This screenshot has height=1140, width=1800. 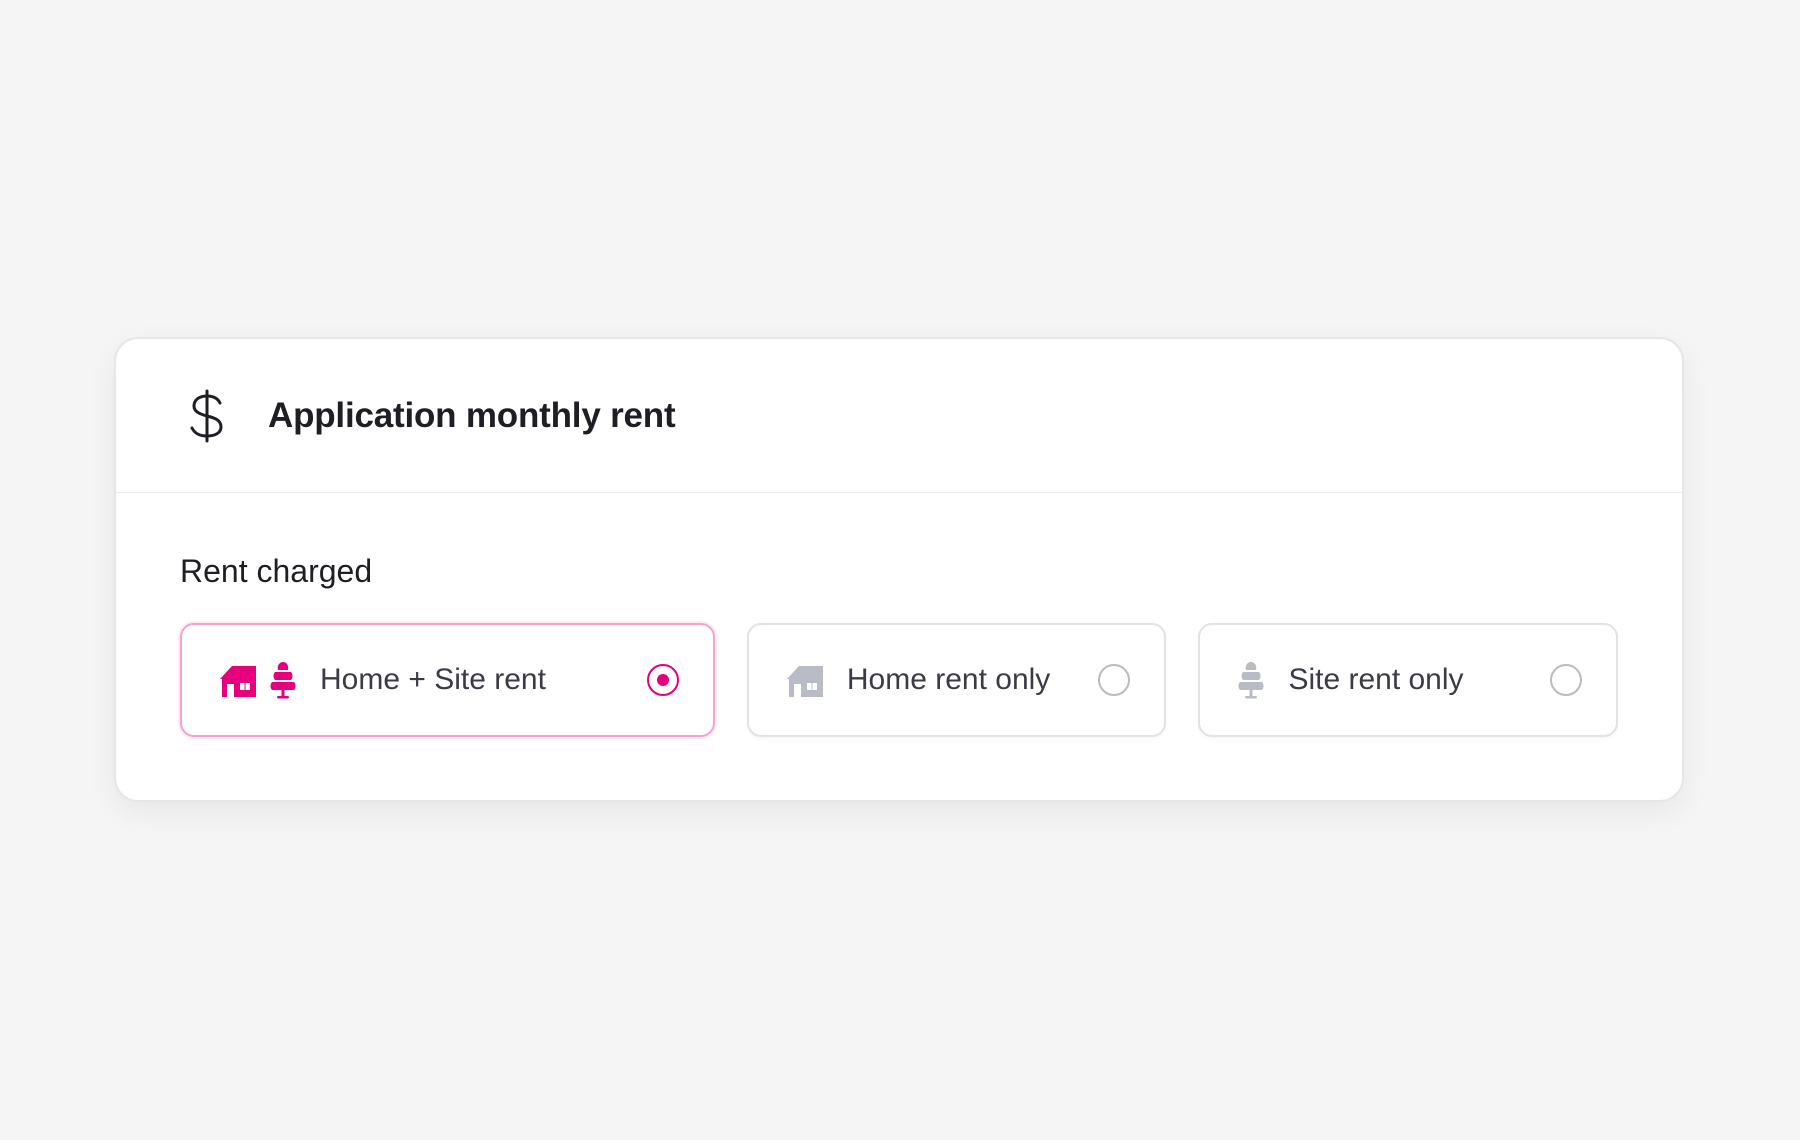 What do you see at coordinates (1376, 679) in the screenshot?
I see `option-label: Site rent only` at bounding box center [1376, 679].